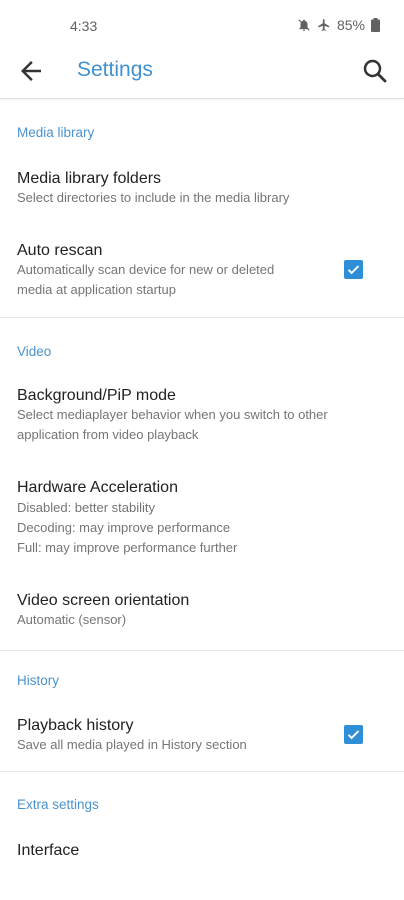  What do you see at coordinates (375, 25) in the screenshot?
I see `battery-icon` at bounding box center [375, 25].